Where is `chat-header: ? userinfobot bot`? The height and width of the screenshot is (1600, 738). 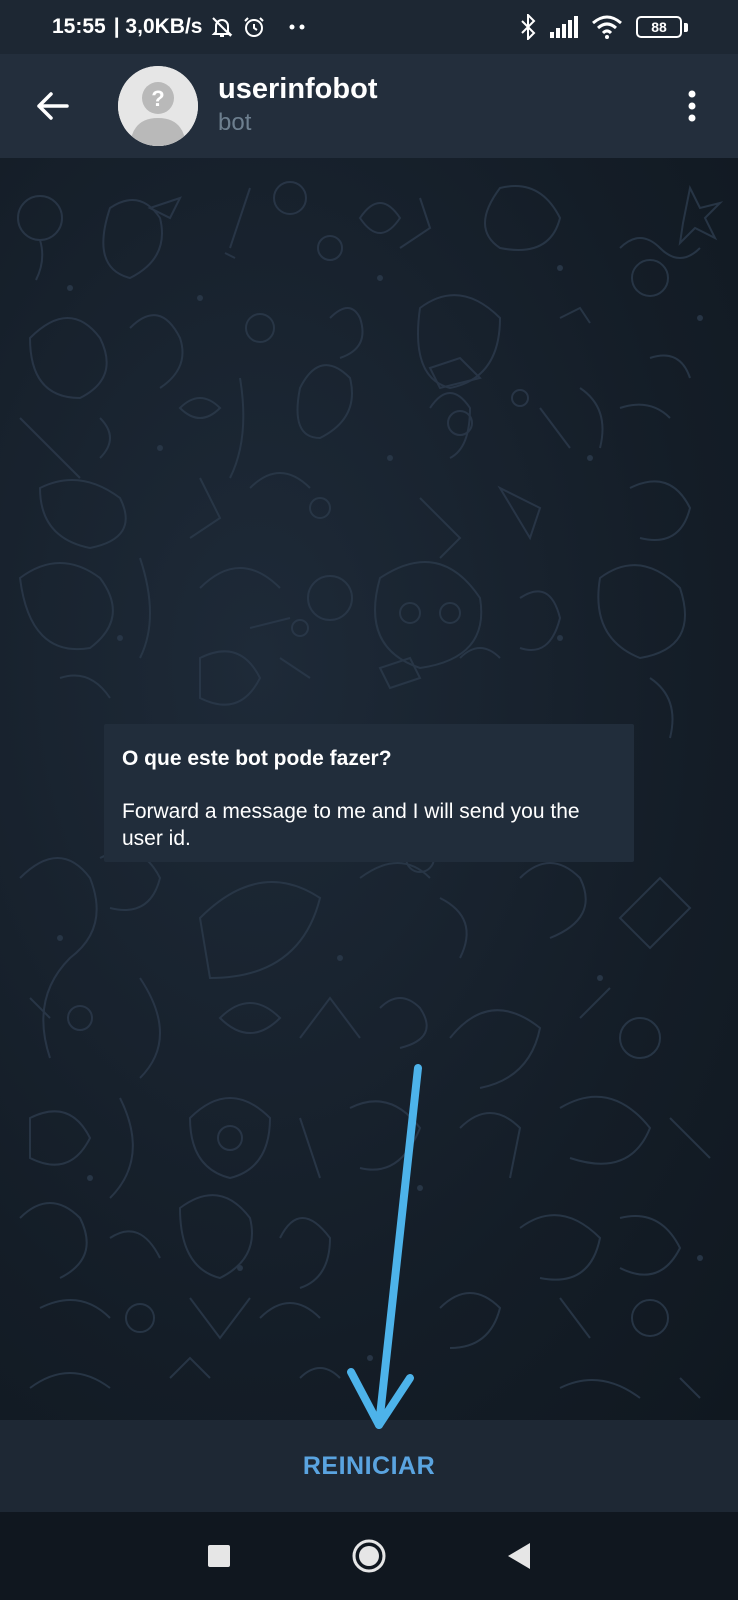 chat-header: ? userinfobot bot is located at coordinates (369, 106).